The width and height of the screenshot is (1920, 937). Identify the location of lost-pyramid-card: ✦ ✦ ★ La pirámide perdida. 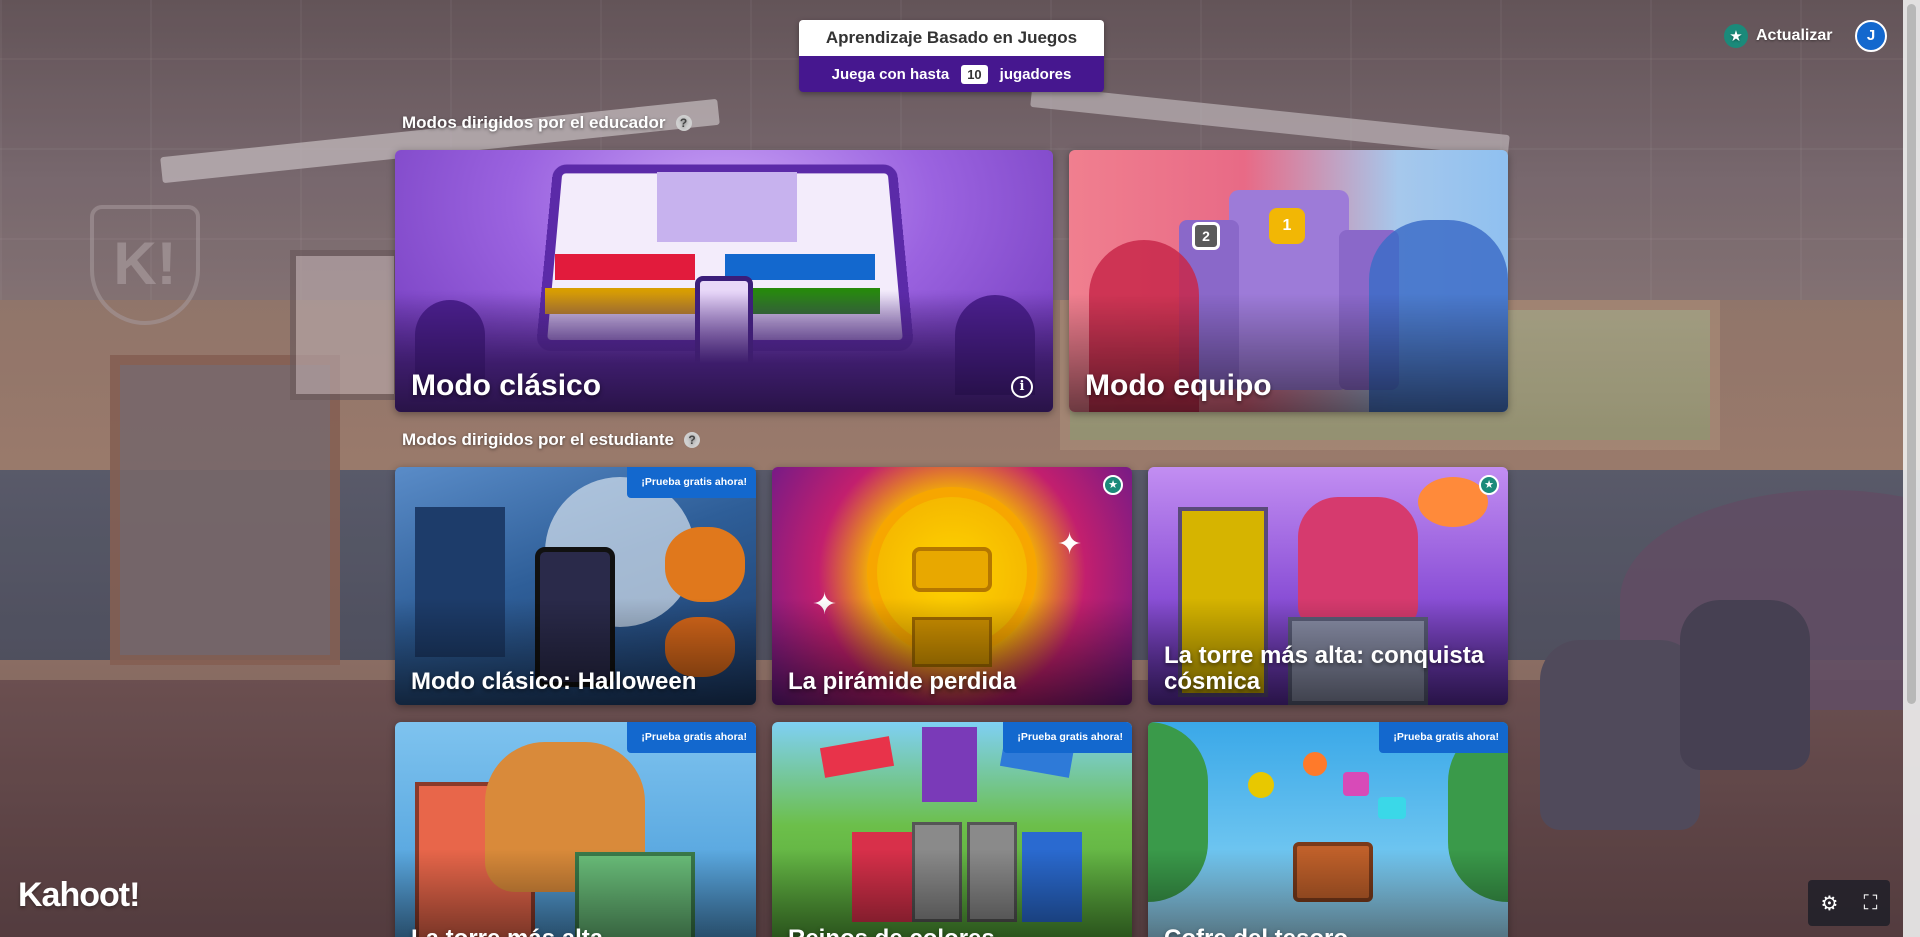
(952, 586).